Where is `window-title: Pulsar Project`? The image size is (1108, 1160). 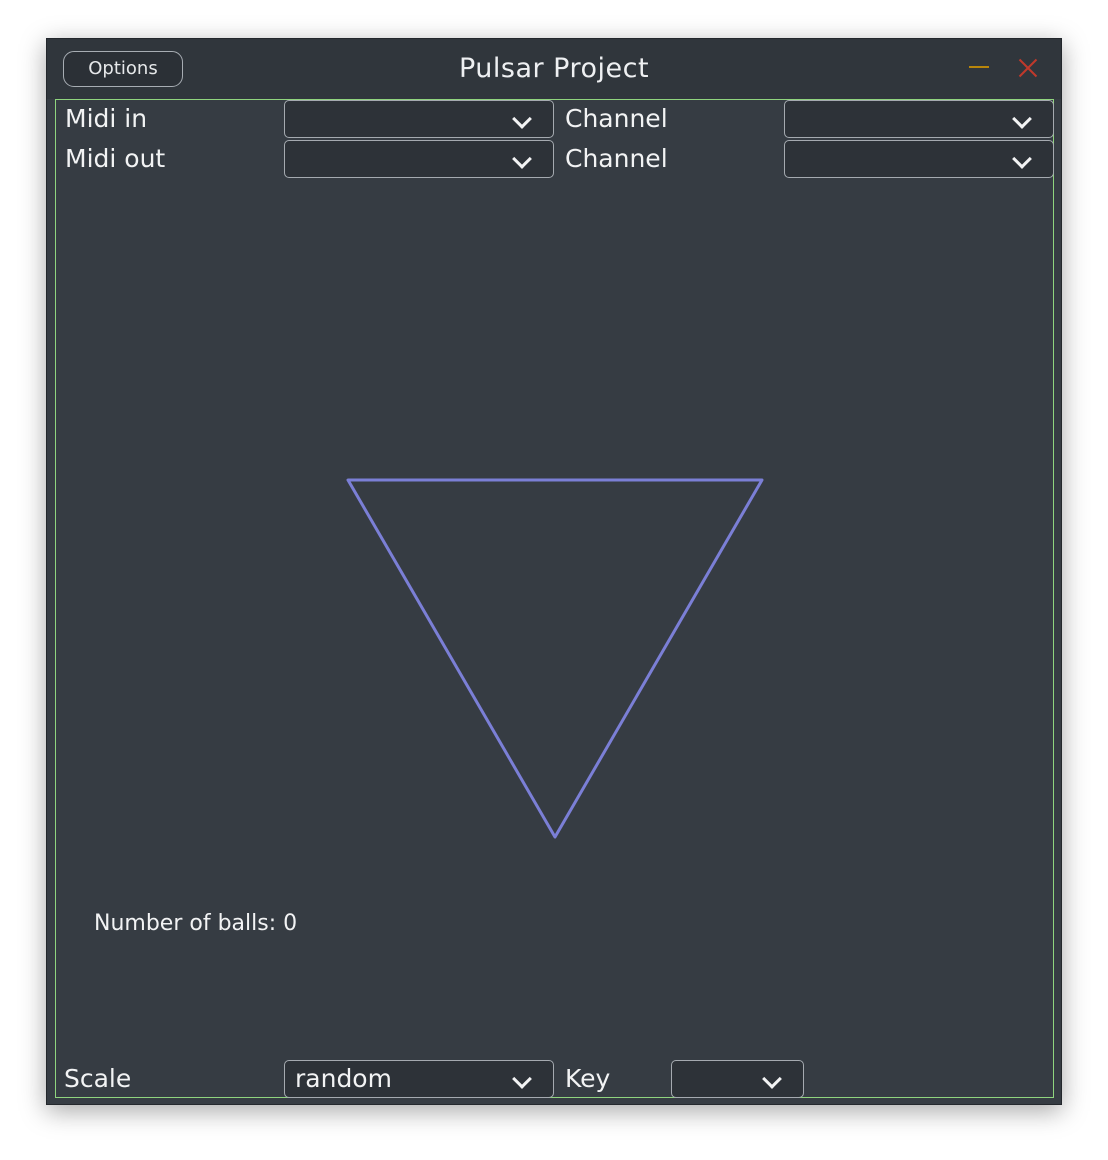 window-title: Pulsar Project is located at coordinates (554, 68).